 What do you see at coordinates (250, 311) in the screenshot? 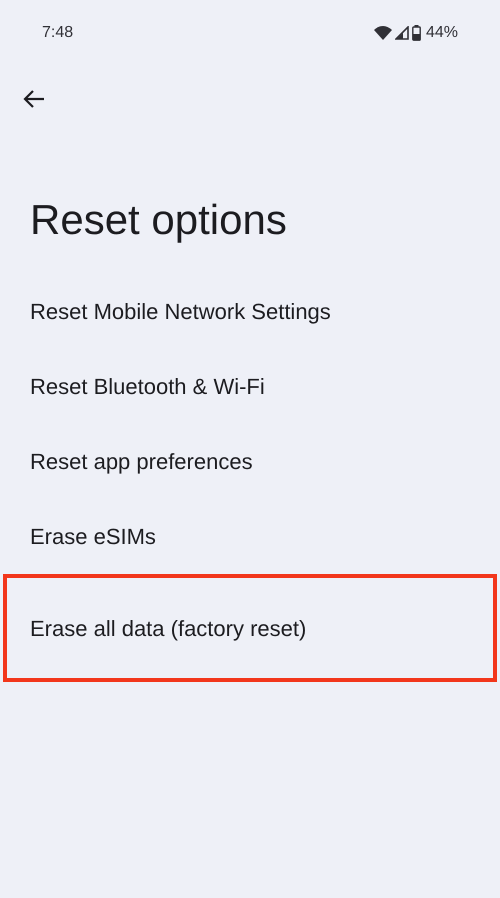
I see `reset-option: Reset Mobile Network Settings` at bounding box center [250, 311].